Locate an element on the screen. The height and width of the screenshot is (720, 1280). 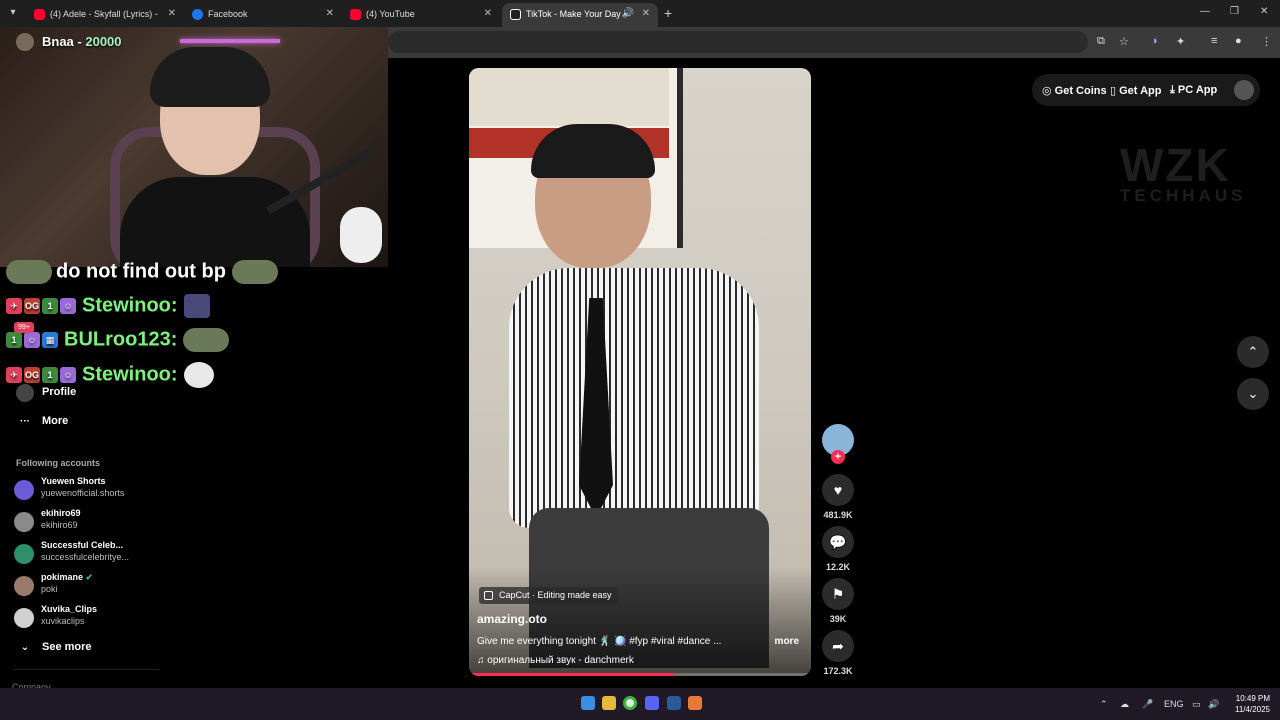
tab-facebook: Facebook ✕ is located at coordinates (263, 15).